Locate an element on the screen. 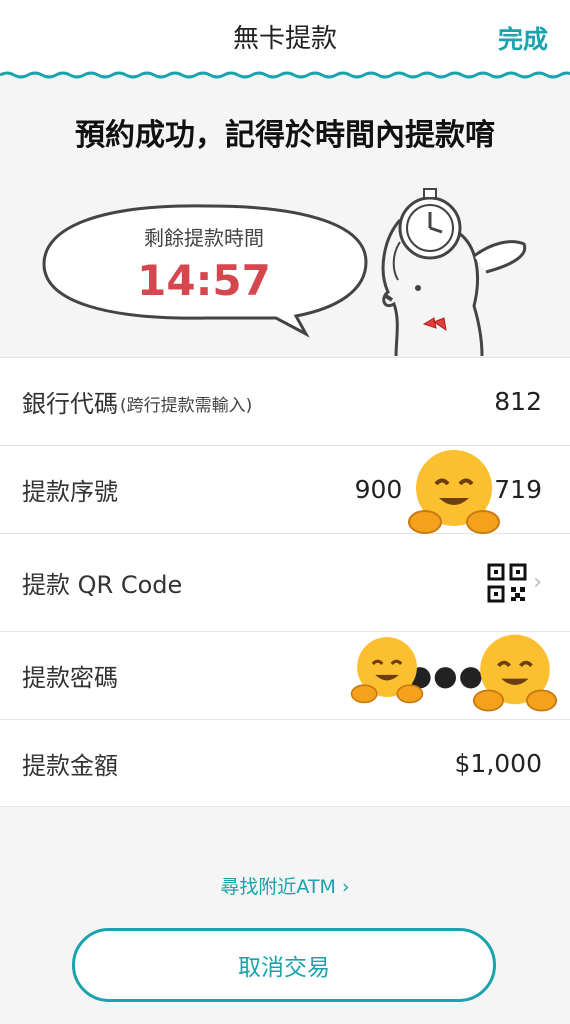 The height and width of the screenshot is (1024, 570). chevron-right-icon: › is located at coordinates (537, 582).